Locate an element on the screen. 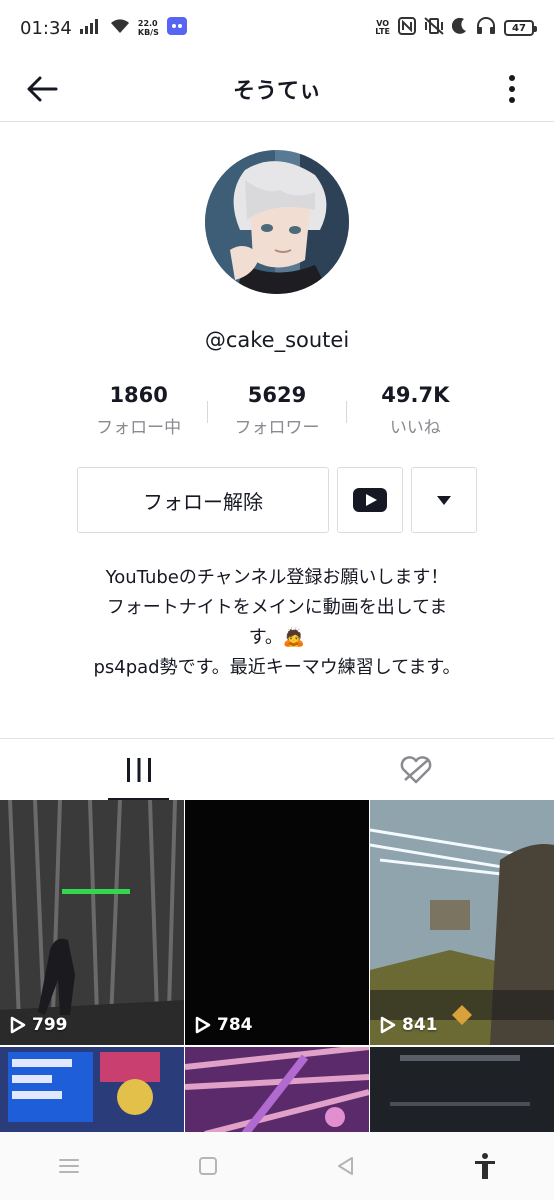 The image size is (554, 1200). content-tabs is located at coordinates (277, 769).